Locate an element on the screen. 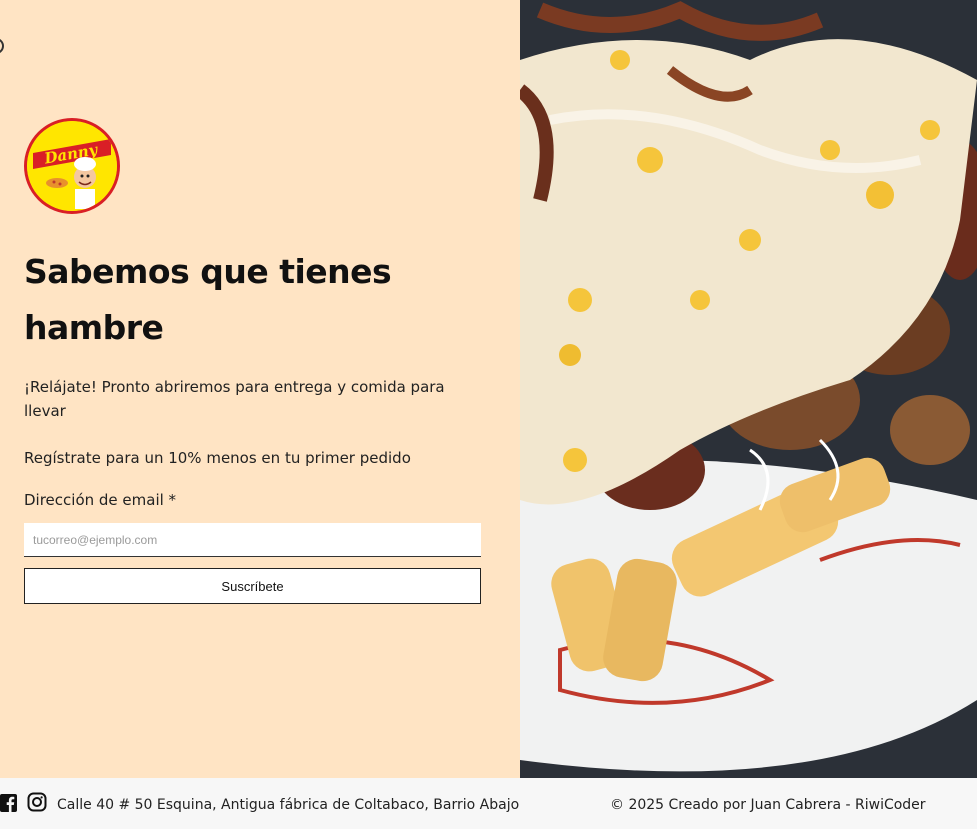 This screenshot has width=977, height=829. email-field is located at coordinates (252, 540).